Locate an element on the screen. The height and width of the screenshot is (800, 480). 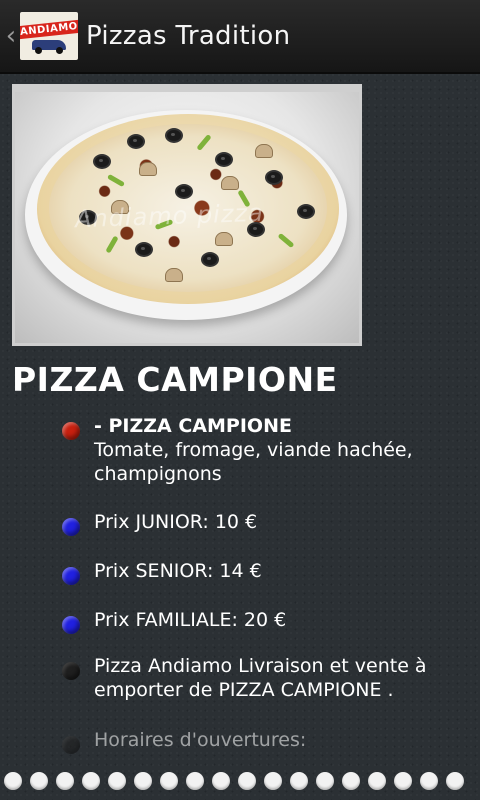
list-item-hours: Horaires d'ouvertures: is located at coordinates (267, 741).